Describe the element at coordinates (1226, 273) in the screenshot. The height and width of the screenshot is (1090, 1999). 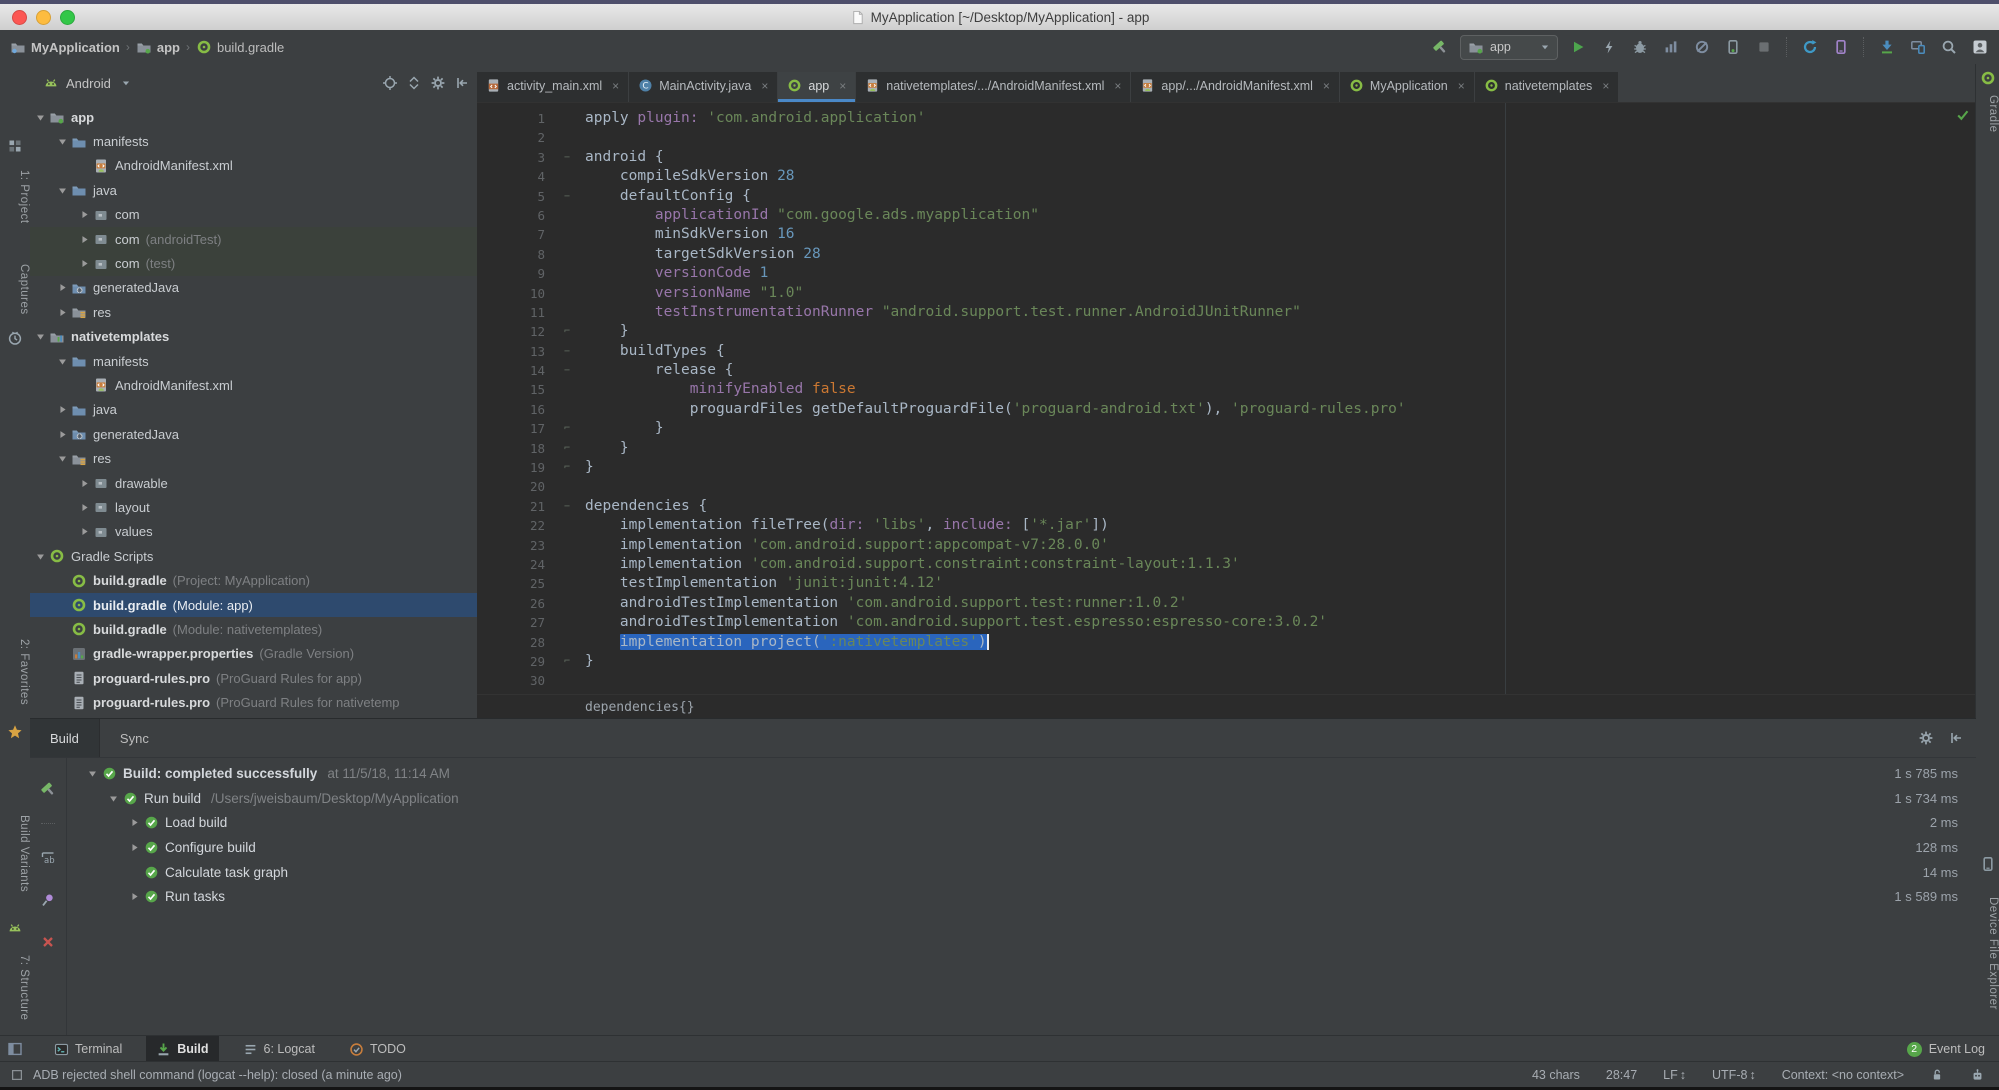
I see `code-line: 9 versionCode 1` at that location.